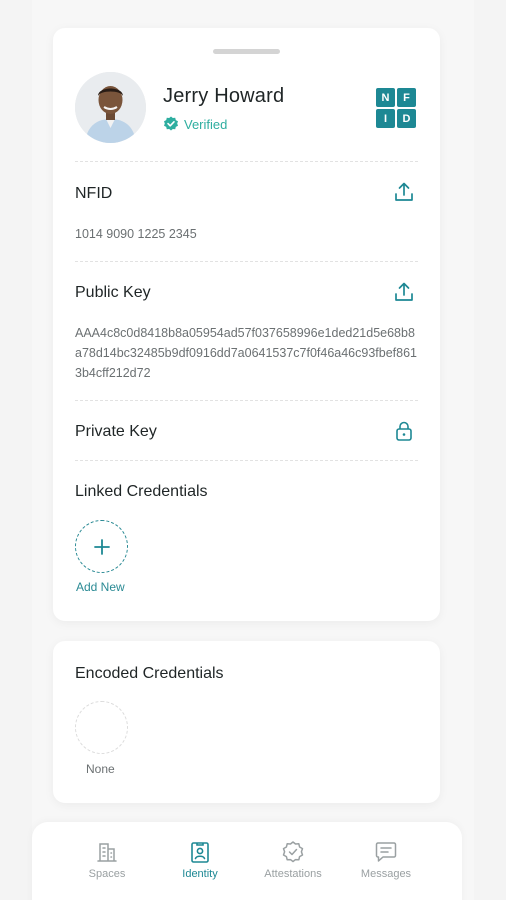 The width and height of the screenshot is (506, 900). What do you see at coordinates (224, 96) in the screenshot?
I see `profile-name: Jerry Howard` at bounding box center [224, 96].